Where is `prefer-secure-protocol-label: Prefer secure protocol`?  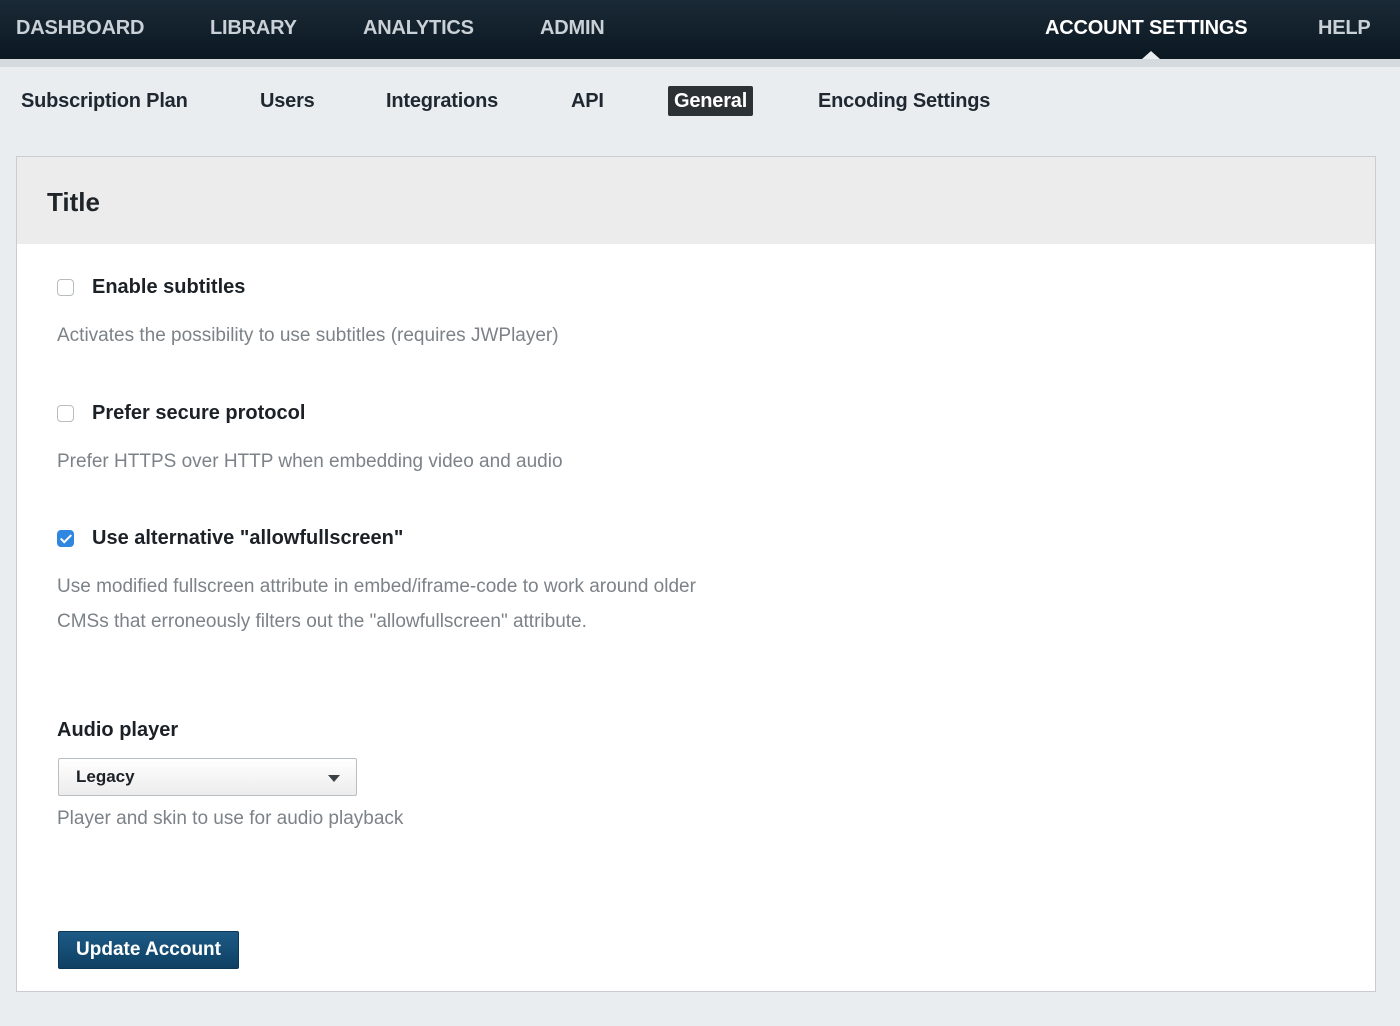 prefer-secure-protocol-label: Prefer secure protocol is located at coordinates (198, 413).